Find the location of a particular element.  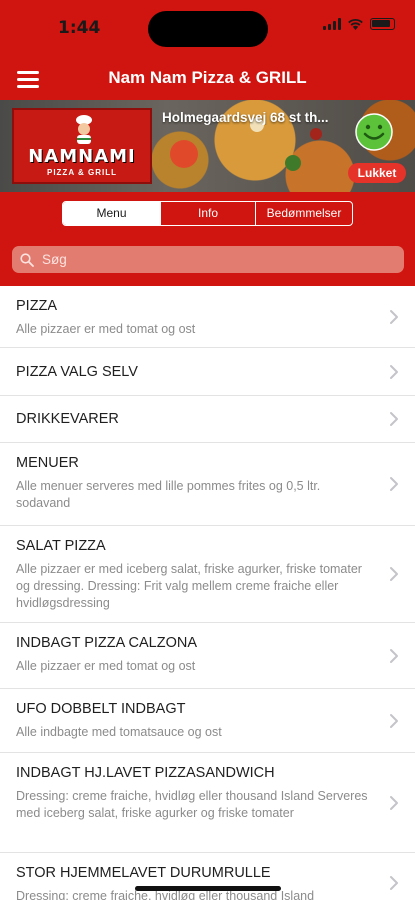

category-title: STOR HJEMMELAVET DURUMRULLE is located at coordinates (143, 873).